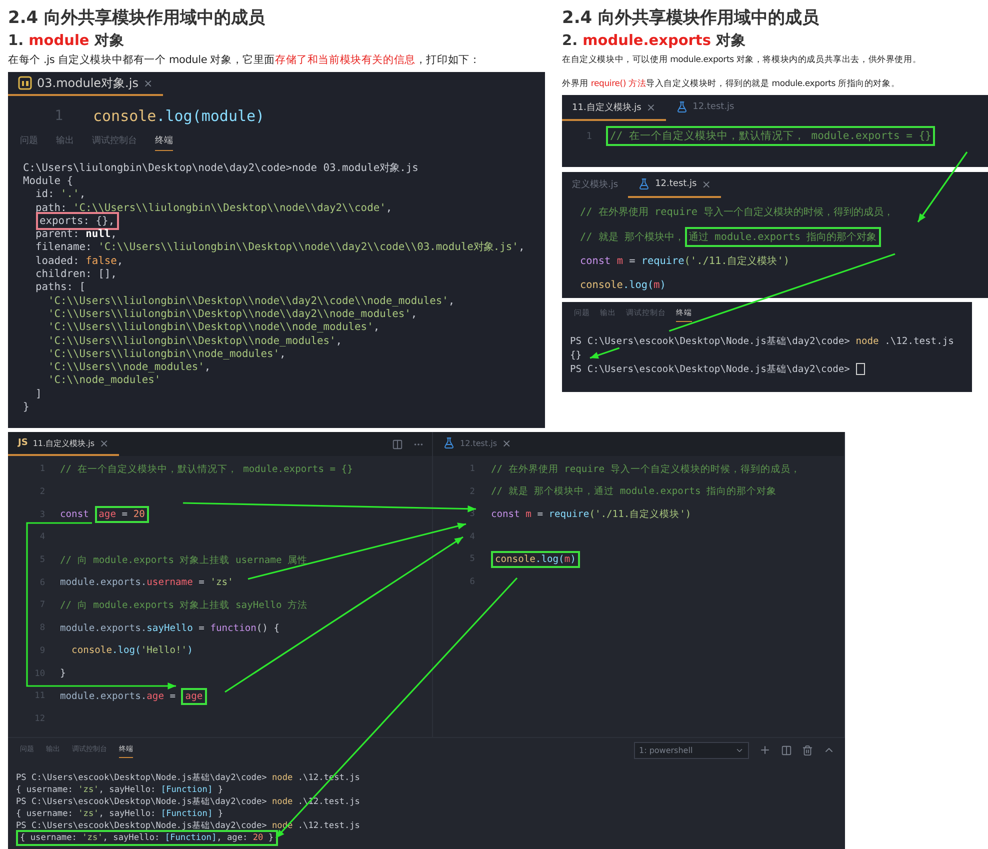 Image resolution: width=988 pixels, height=849 pixels. I want to click on code-line: // 在一个自定义模块中，默认情况下， module.exports = {}, so click(206, 469).